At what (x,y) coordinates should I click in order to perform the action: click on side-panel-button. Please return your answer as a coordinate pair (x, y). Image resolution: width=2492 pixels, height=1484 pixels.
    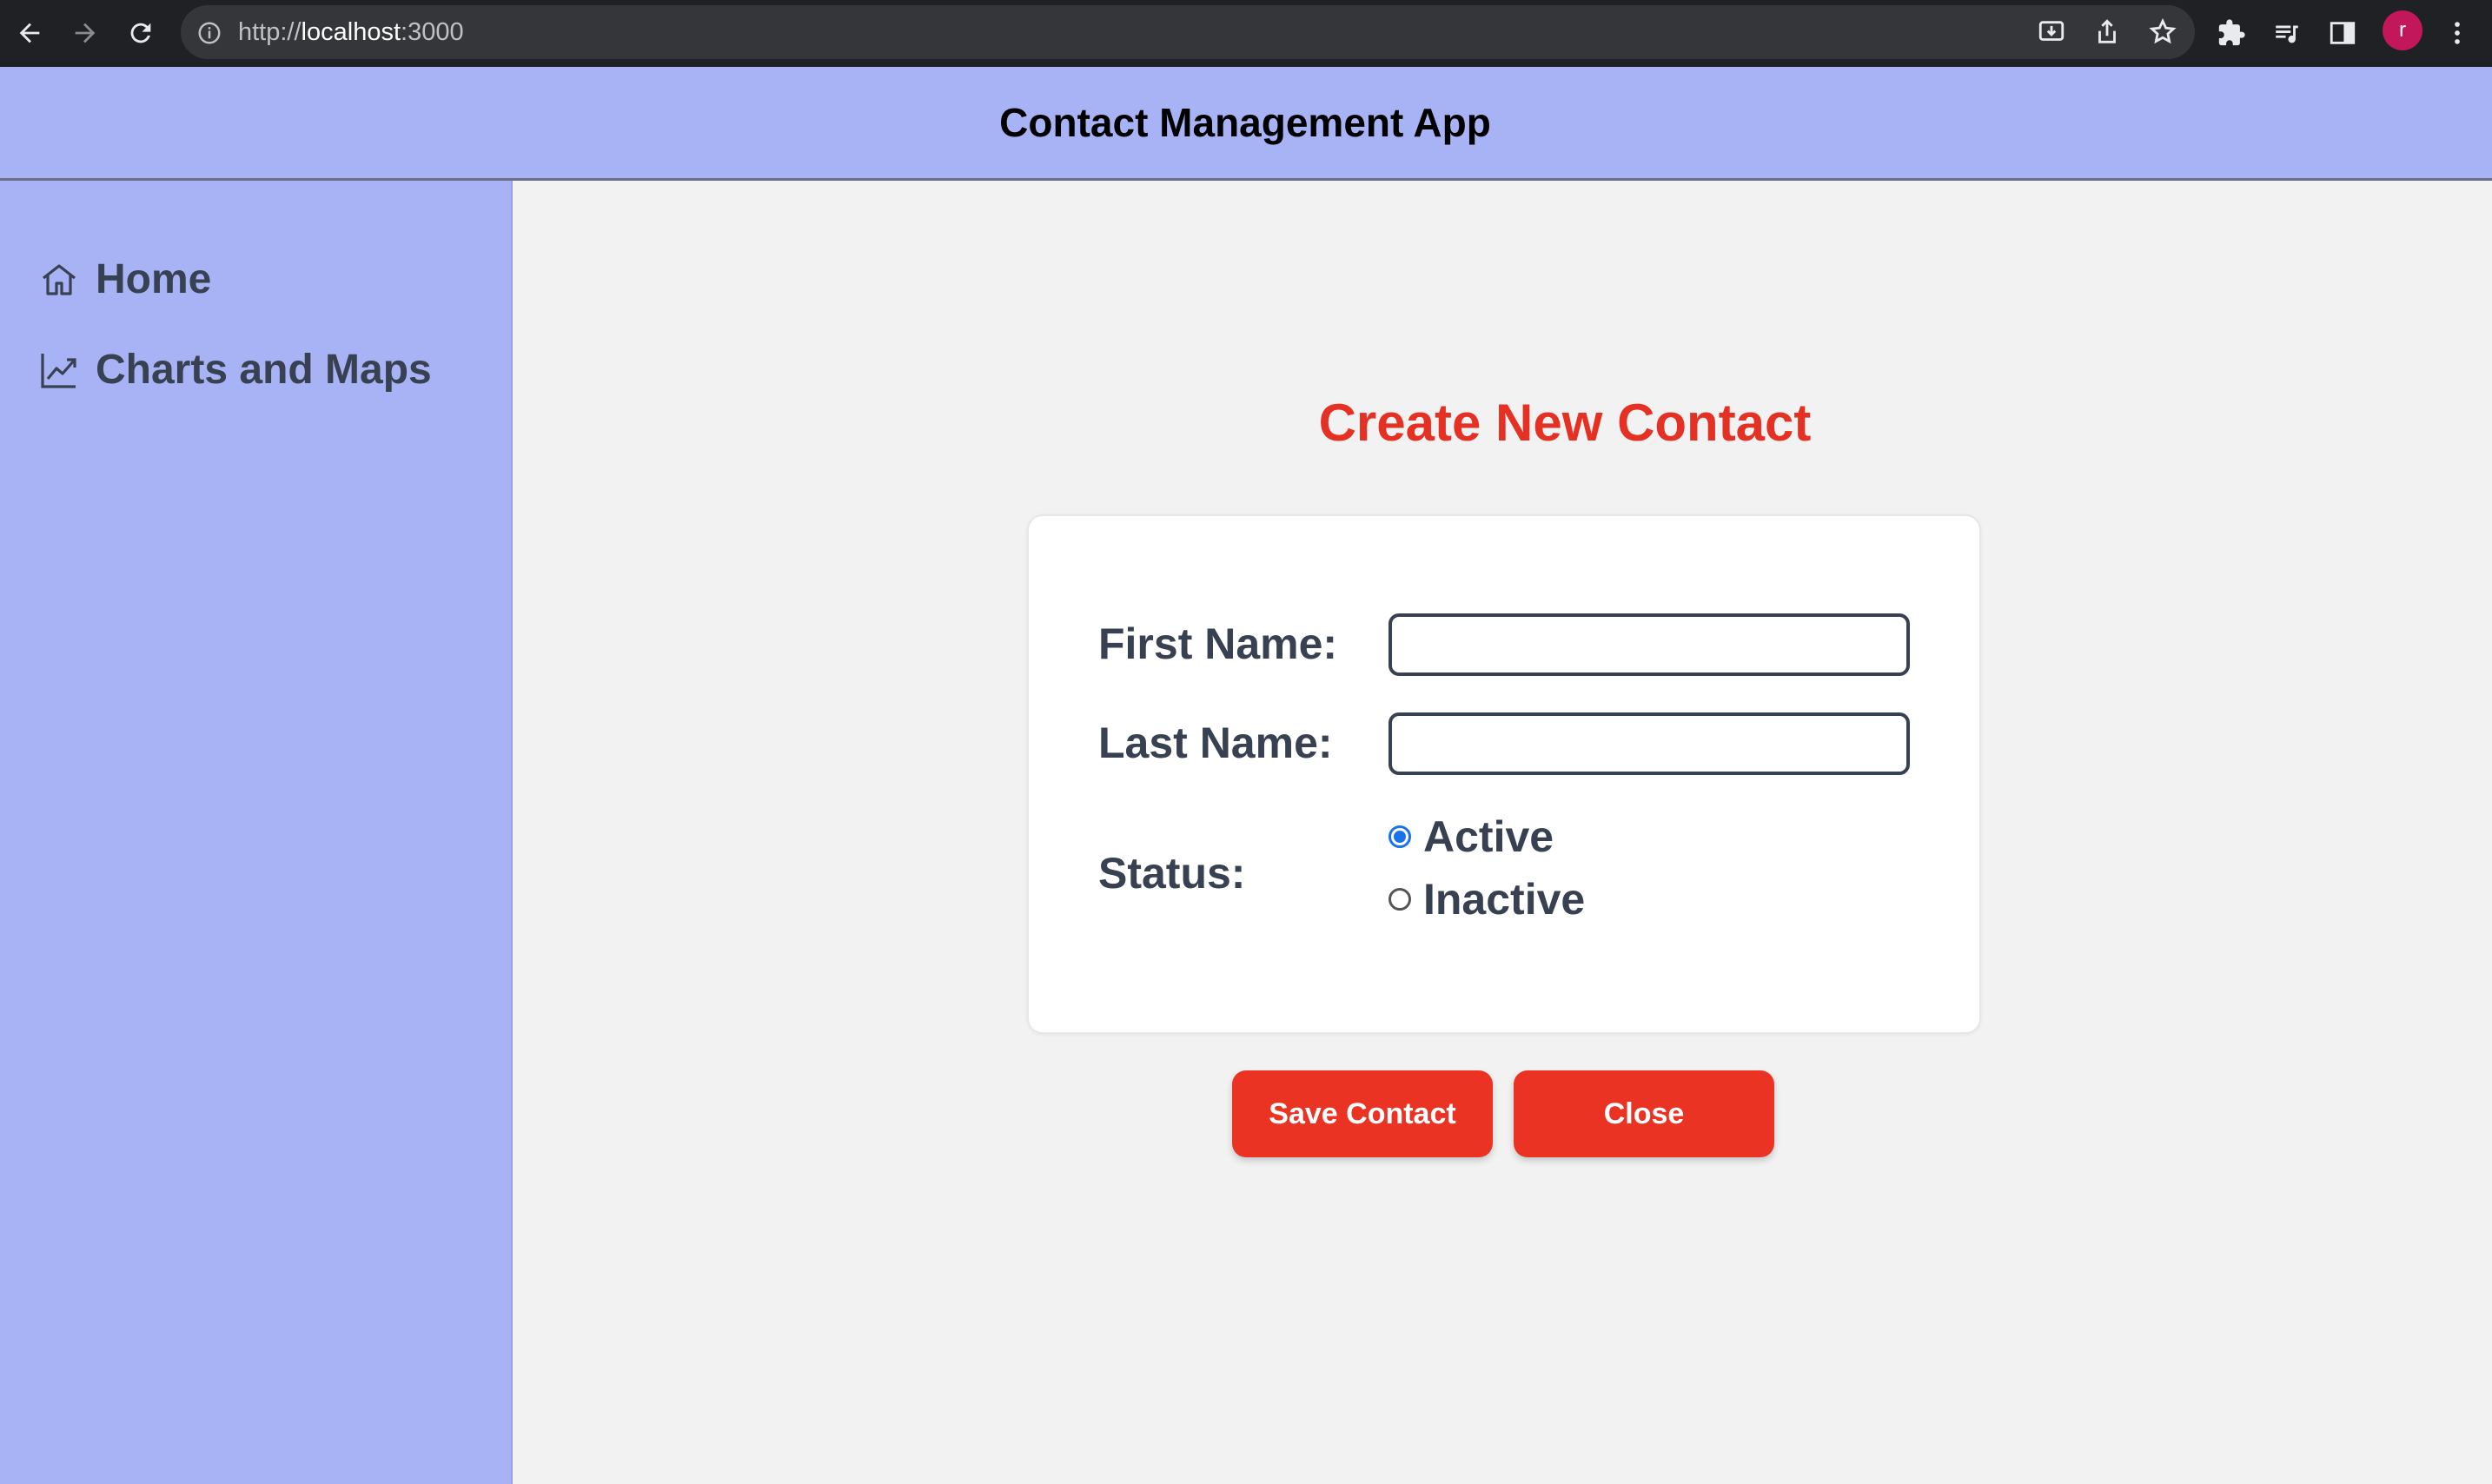
    Looking at the image, I should click on (2342, 33).